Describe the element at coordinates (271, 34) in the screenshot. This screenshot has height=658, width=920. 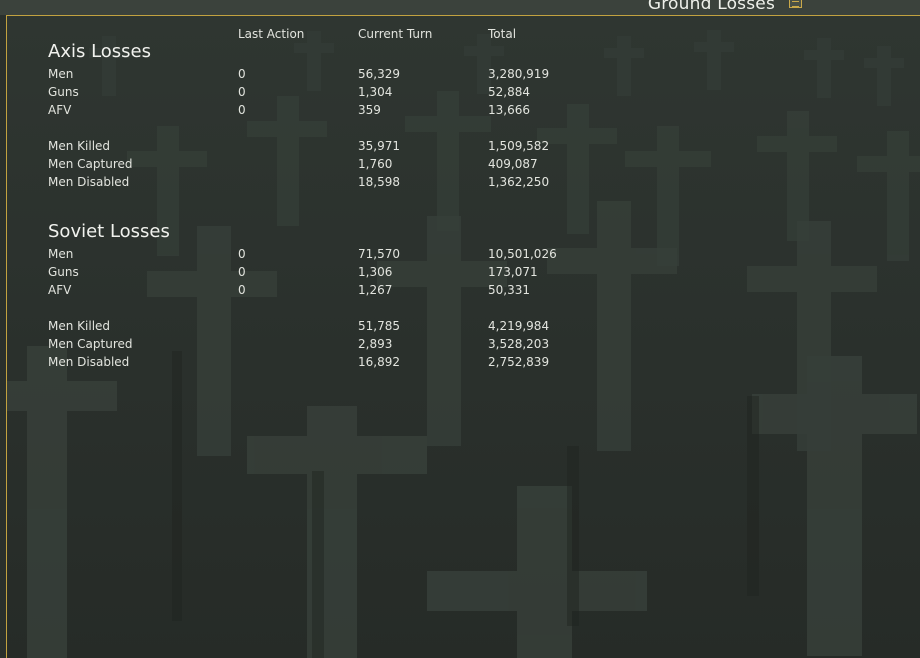
I see `column-header-last-action: Last Action` at that location.